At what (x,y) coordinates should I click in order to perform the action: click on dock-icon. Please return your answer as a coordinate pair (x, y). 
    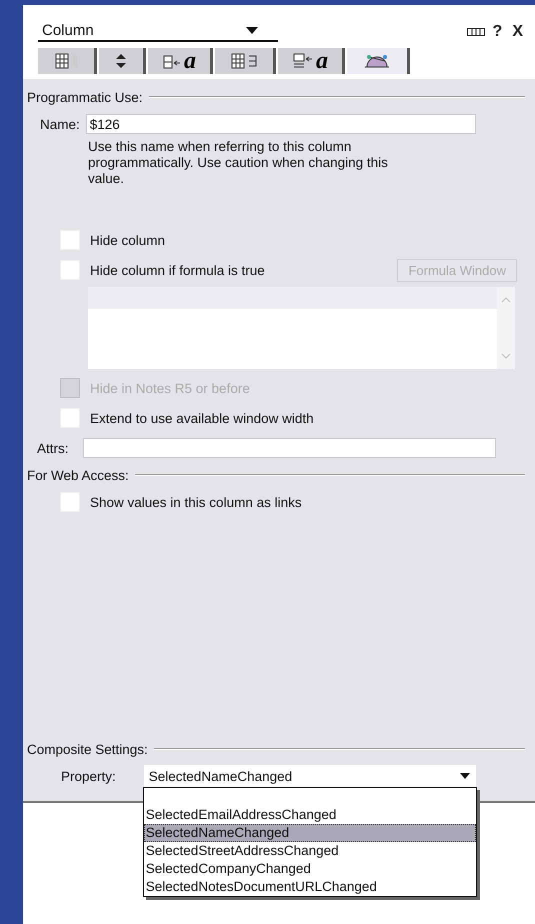
    Looking at the image, I should click on (475, 32).